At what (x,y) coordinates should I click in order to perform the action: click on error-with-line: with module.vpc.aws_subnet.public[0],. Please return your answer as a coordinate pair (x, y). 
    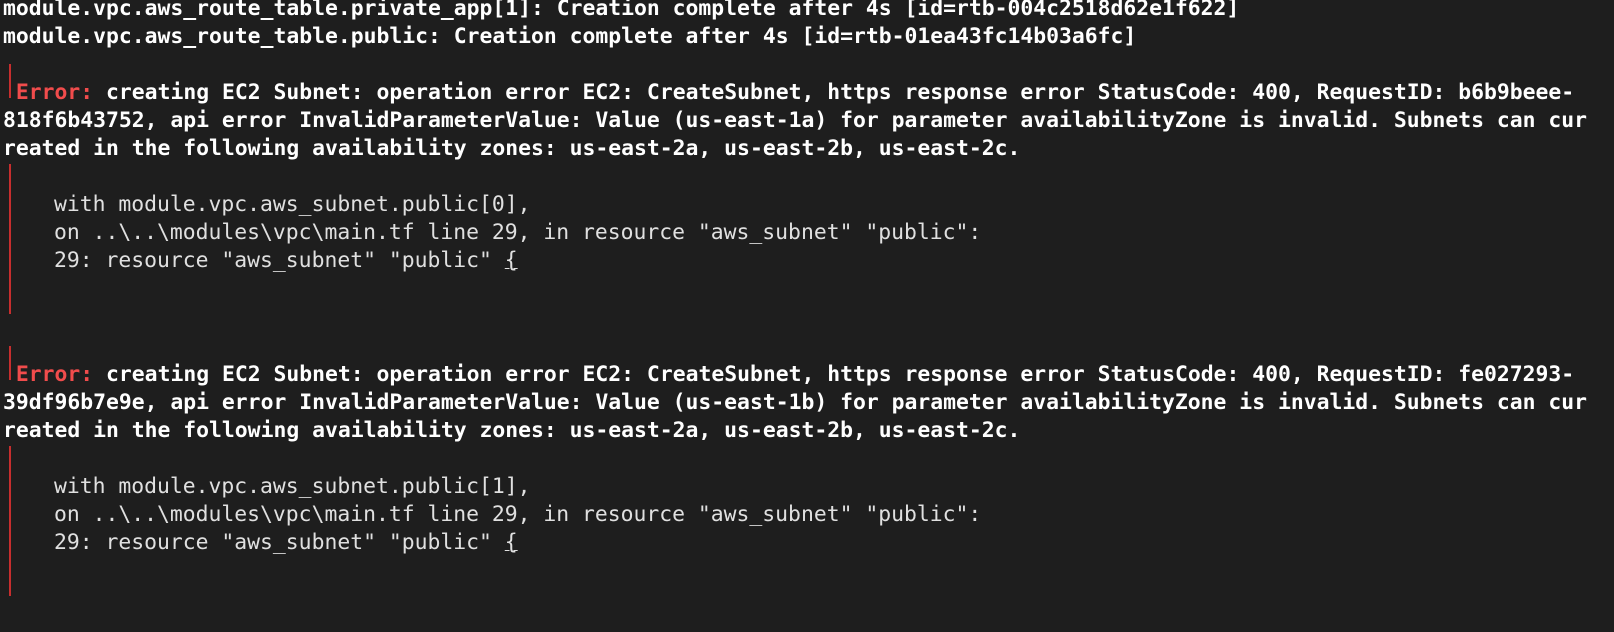
    Looking at the image, I should click on (292, 204).